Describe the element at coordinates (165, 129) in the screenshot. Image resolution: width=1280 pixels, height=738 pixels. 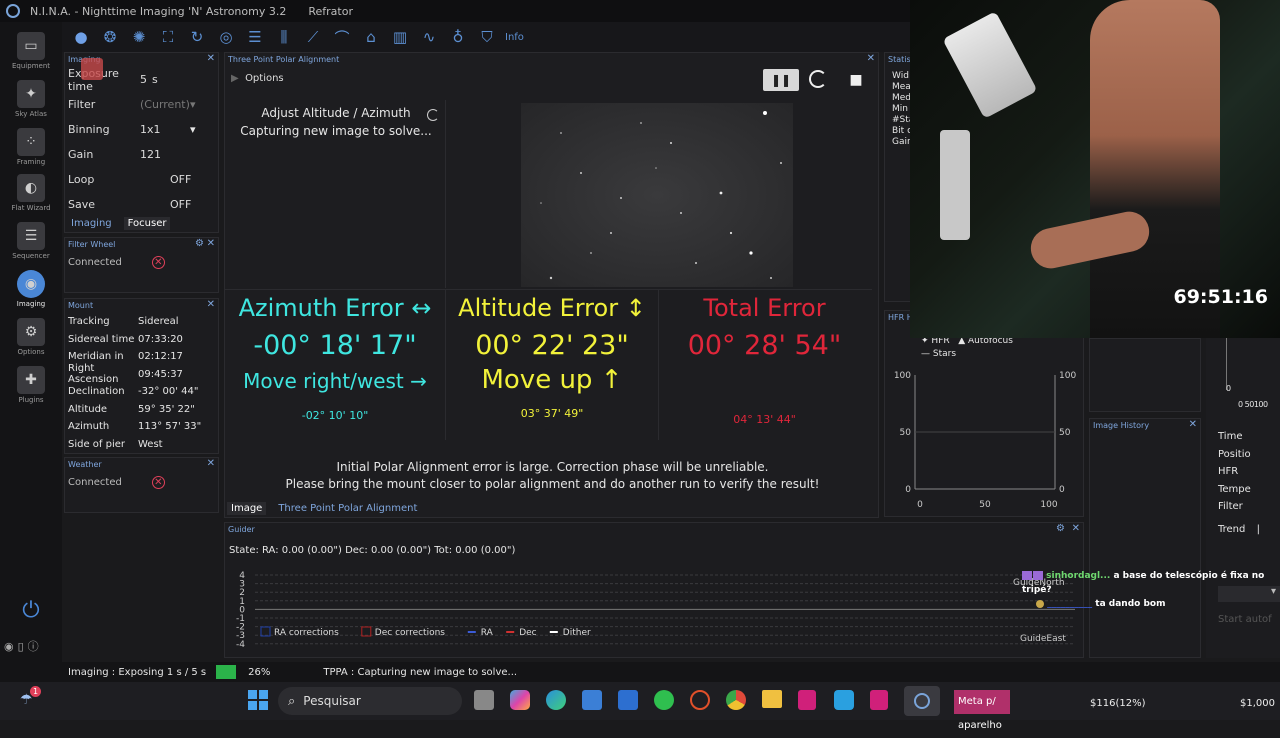
I see `binning-select: 1x1` at that location.